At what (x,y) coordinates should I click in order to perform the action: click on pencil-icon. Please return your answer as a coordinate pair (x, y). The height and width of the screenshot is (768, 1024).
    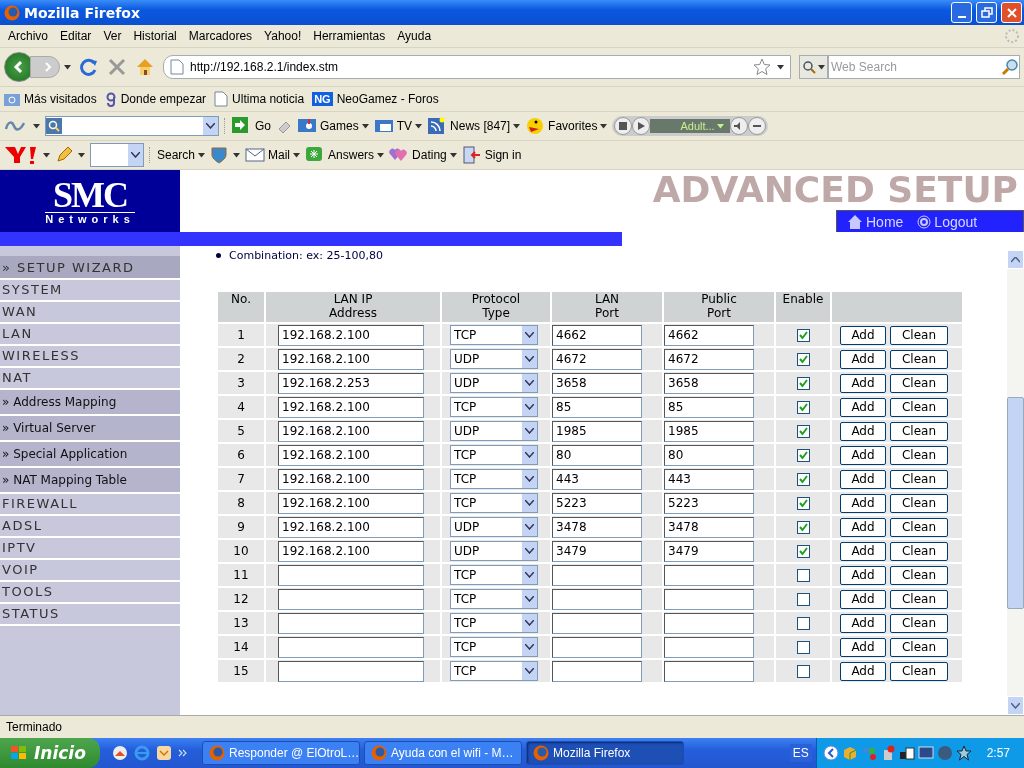
    Looking at the image, I should click on (64, 155).